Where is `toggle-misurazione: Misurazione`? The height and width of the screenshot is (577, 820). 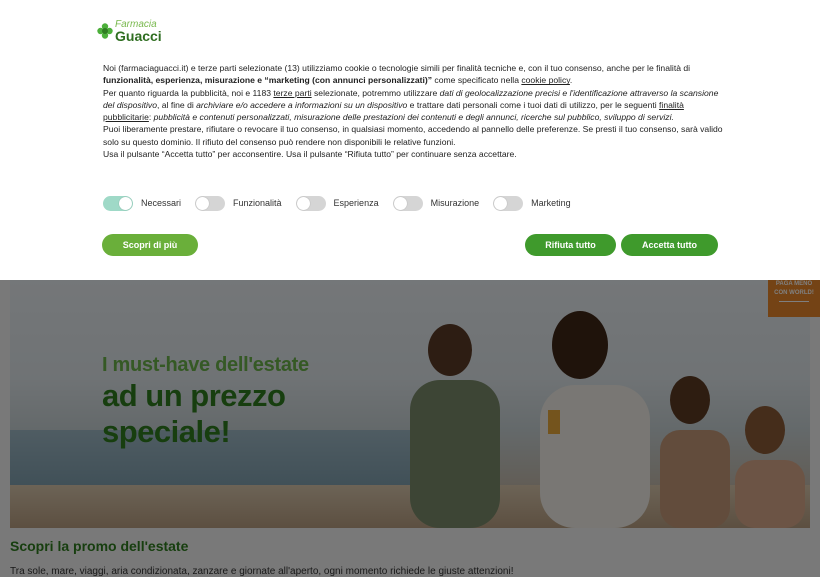
toggle-misurazione: Misurazione is located at coordinates (436, 203).